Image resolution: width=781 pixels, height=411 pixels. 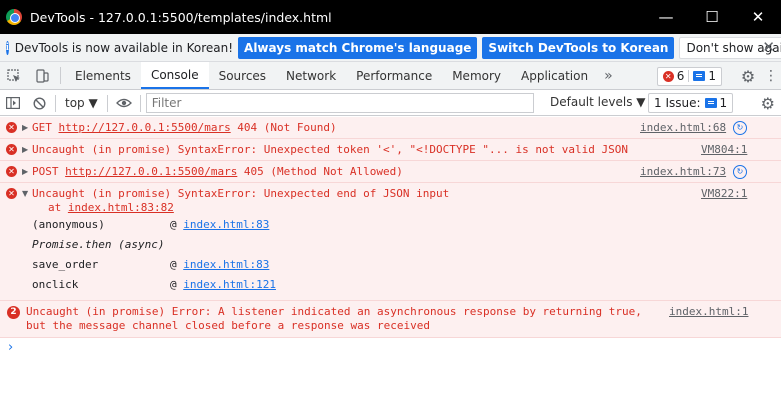 I want to click on stack-frame: save_order @ index.html:83, so click(x=390, y=265).